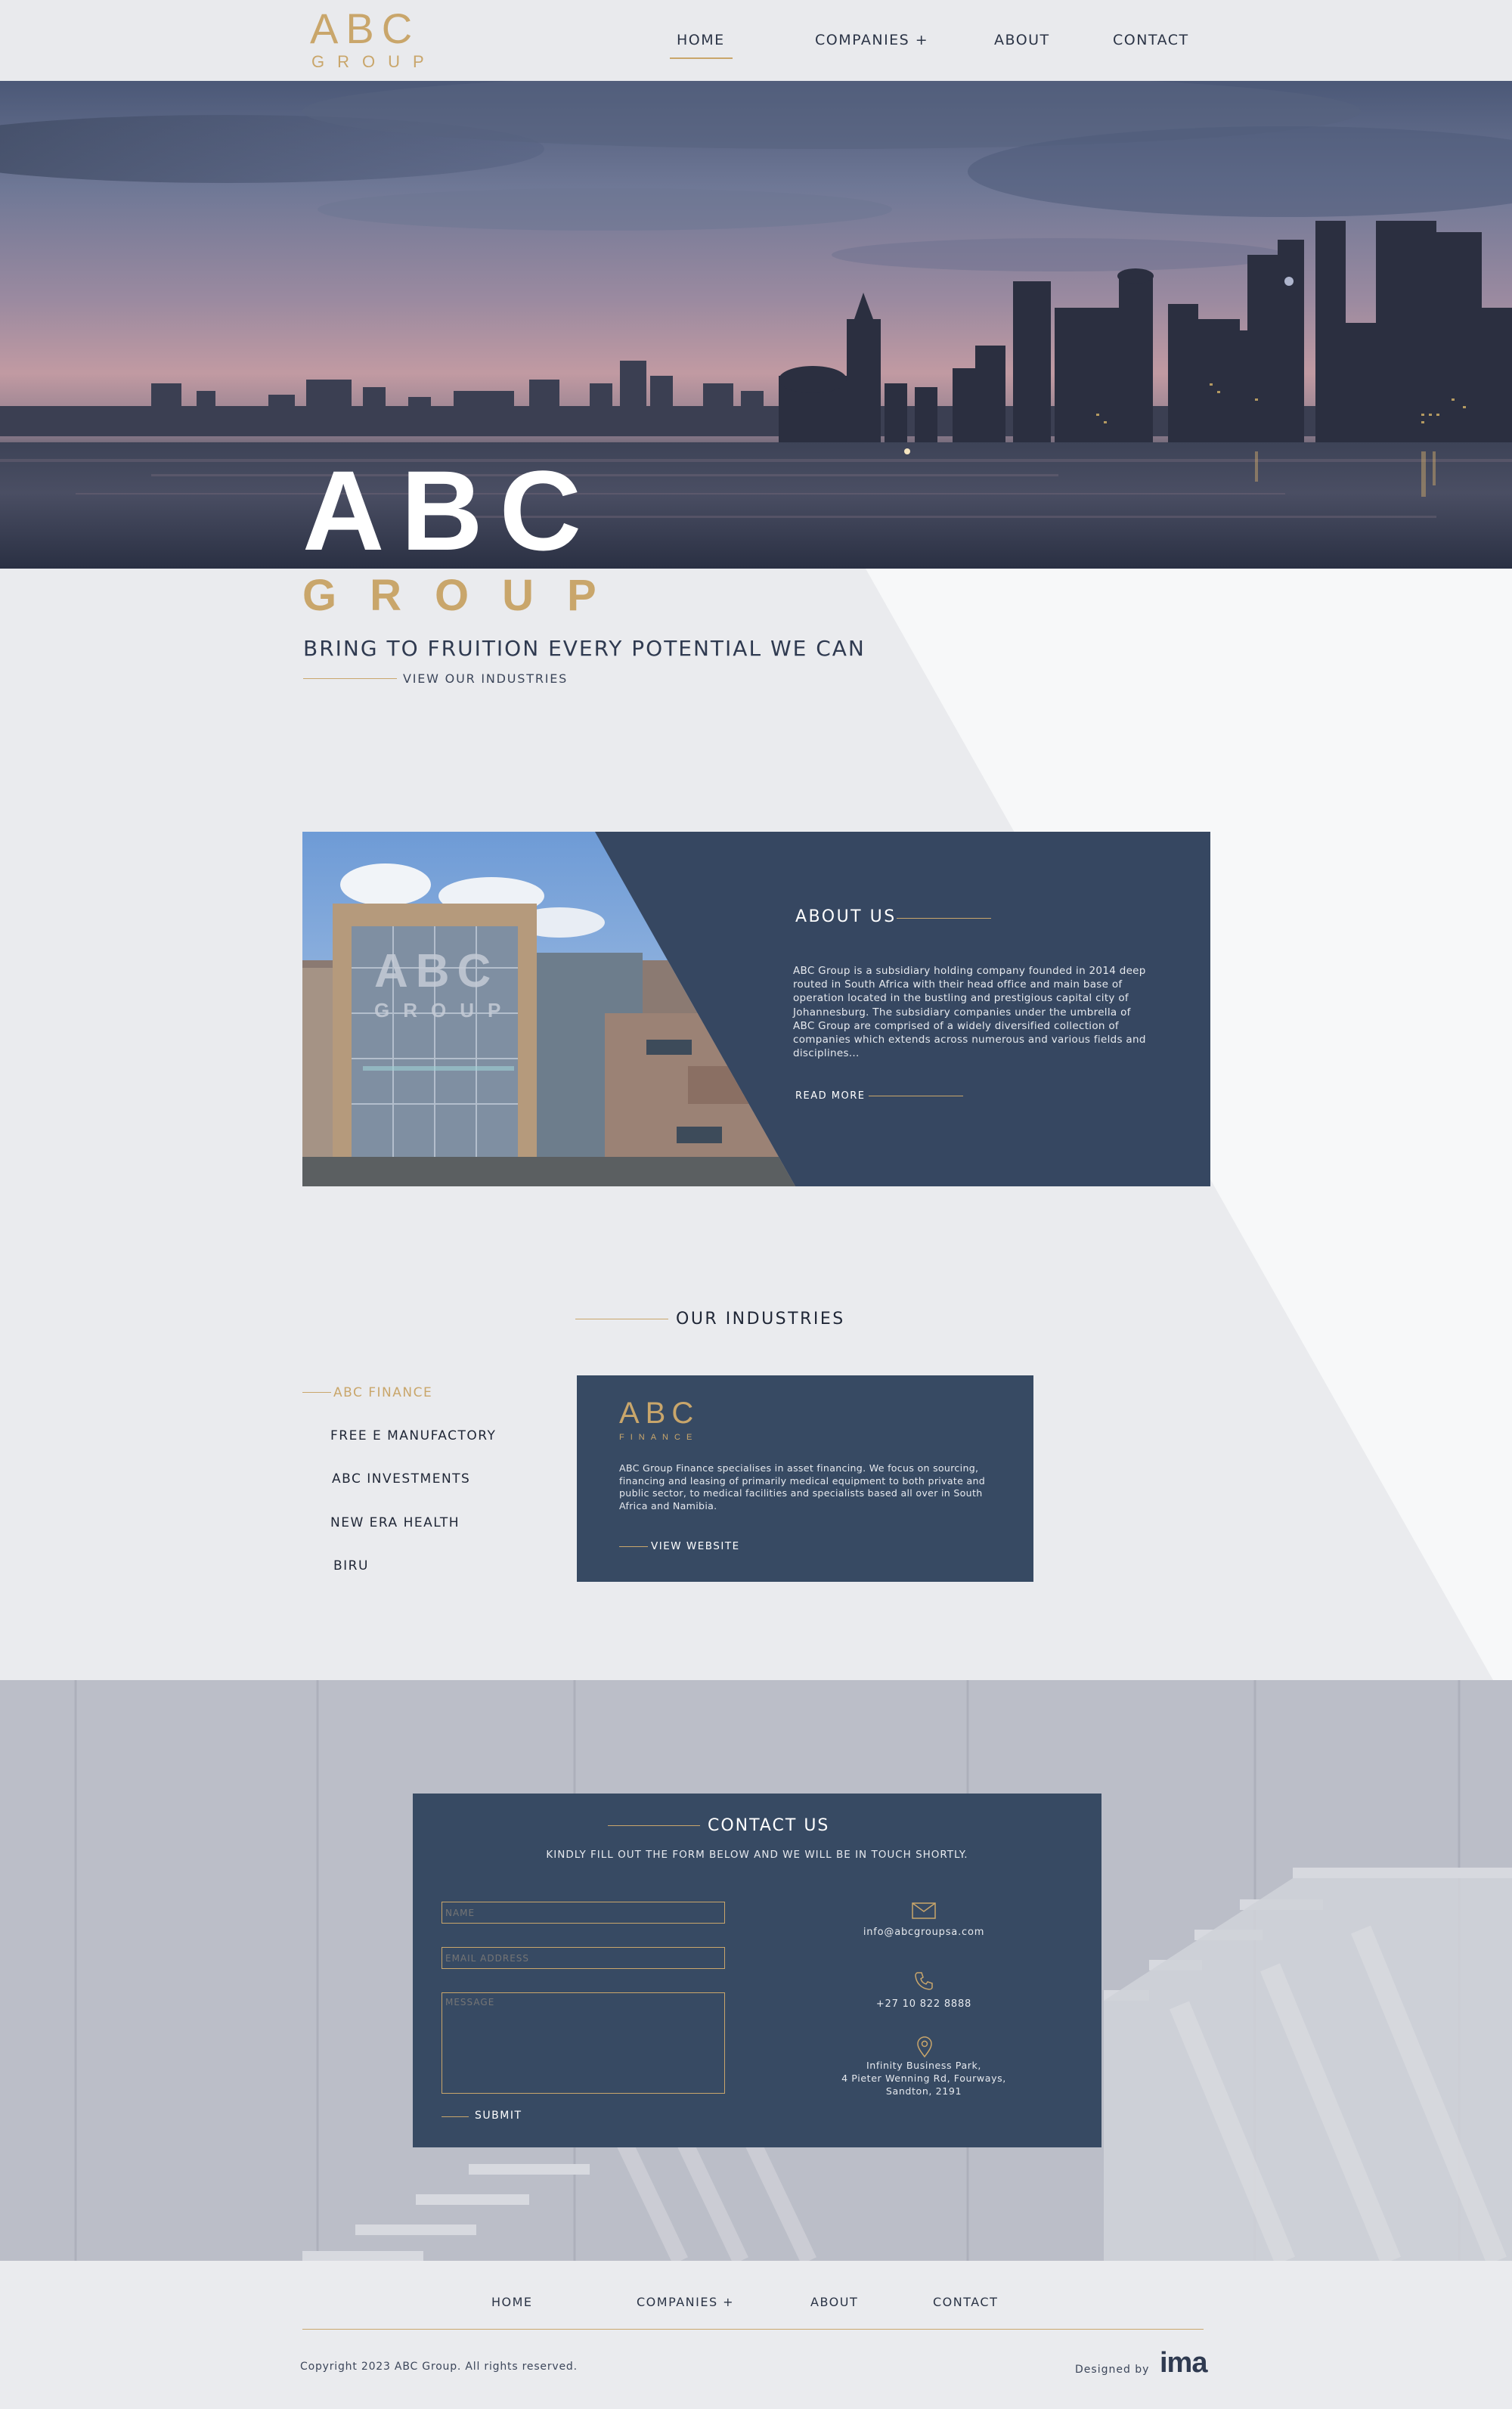 The width and height of the screenshot is (1512, 2409). I want to click on industry-abc-finance: ABC FINANCE, so click(382, 1392).